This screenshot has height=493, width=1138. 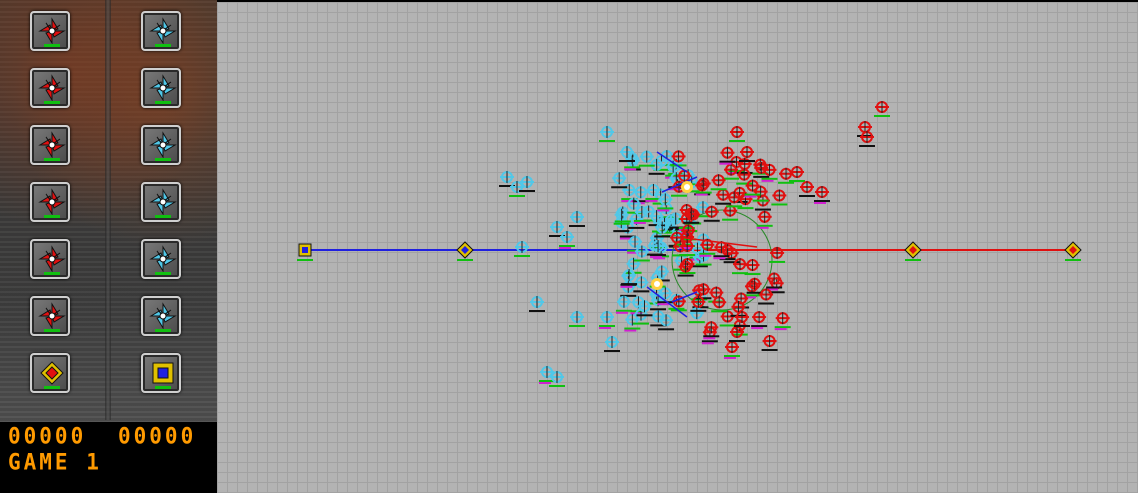 I want to click on panel-divider, so click(x=108, y=210).